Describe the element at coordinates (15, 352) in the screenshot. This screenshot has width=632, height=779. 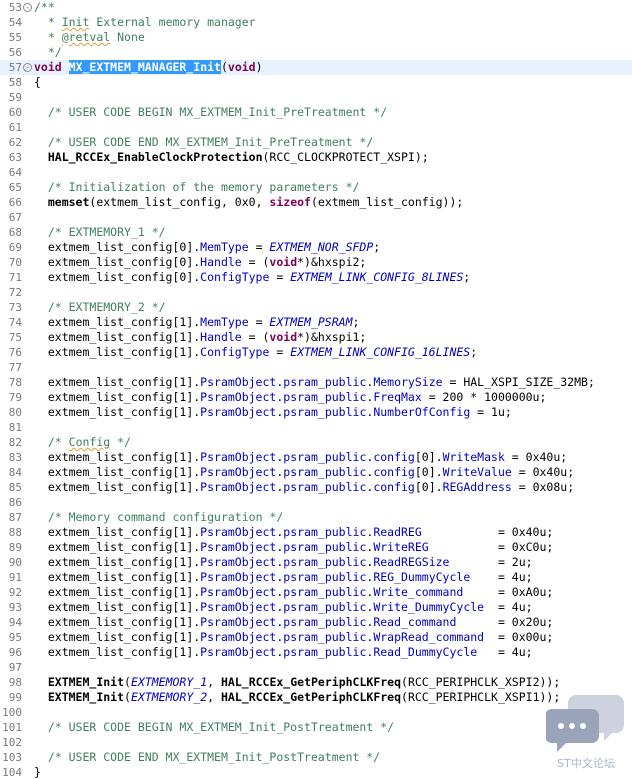
I see `line-number: 76` at that location.